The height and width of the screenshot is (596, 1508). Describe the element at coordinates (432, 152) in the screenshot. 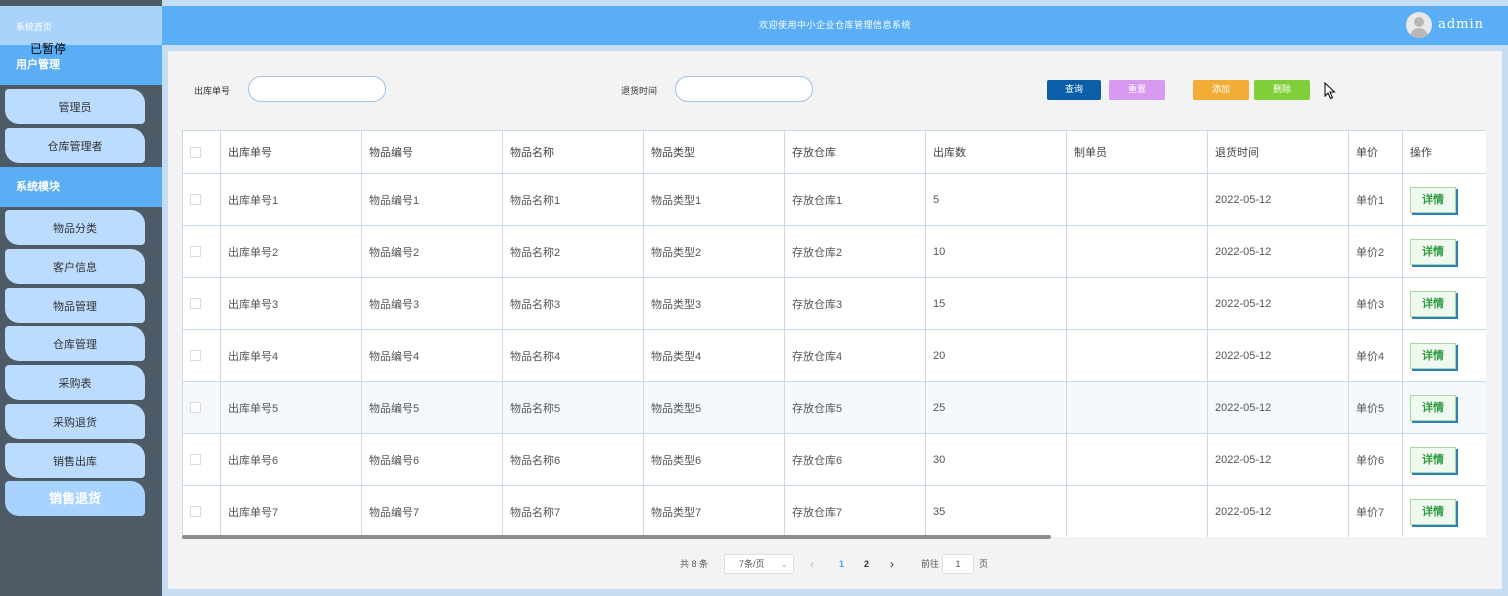

I see `column-header: 物品编号` at that location.